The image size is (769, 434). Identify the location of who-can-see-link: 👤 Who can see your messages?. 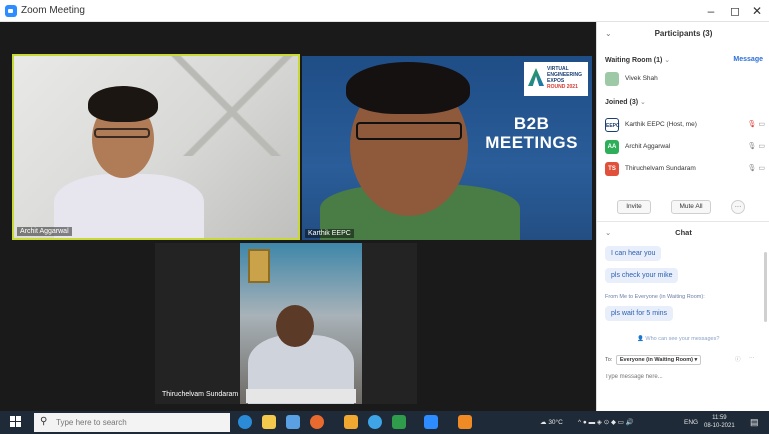
(678, 339).